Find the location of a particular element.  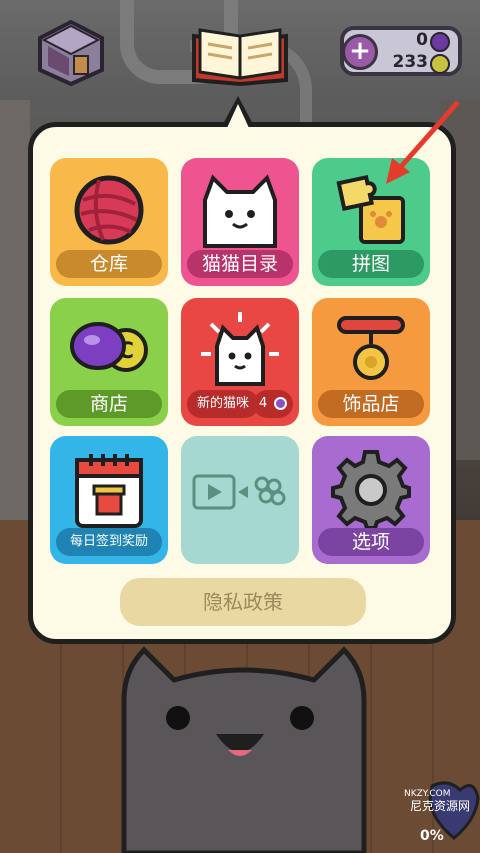

tile-charm-shop: 饰品店 is located at coordinates (371, 362).